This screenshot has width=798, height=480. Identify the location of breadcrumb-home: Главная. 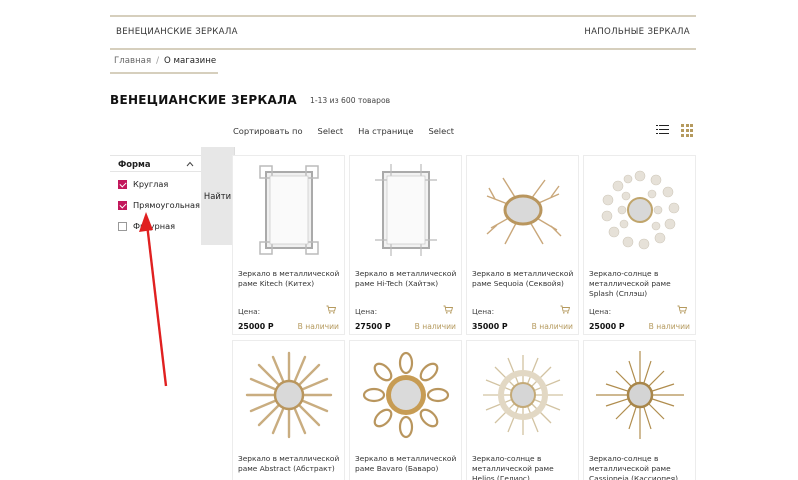
(132, 61).